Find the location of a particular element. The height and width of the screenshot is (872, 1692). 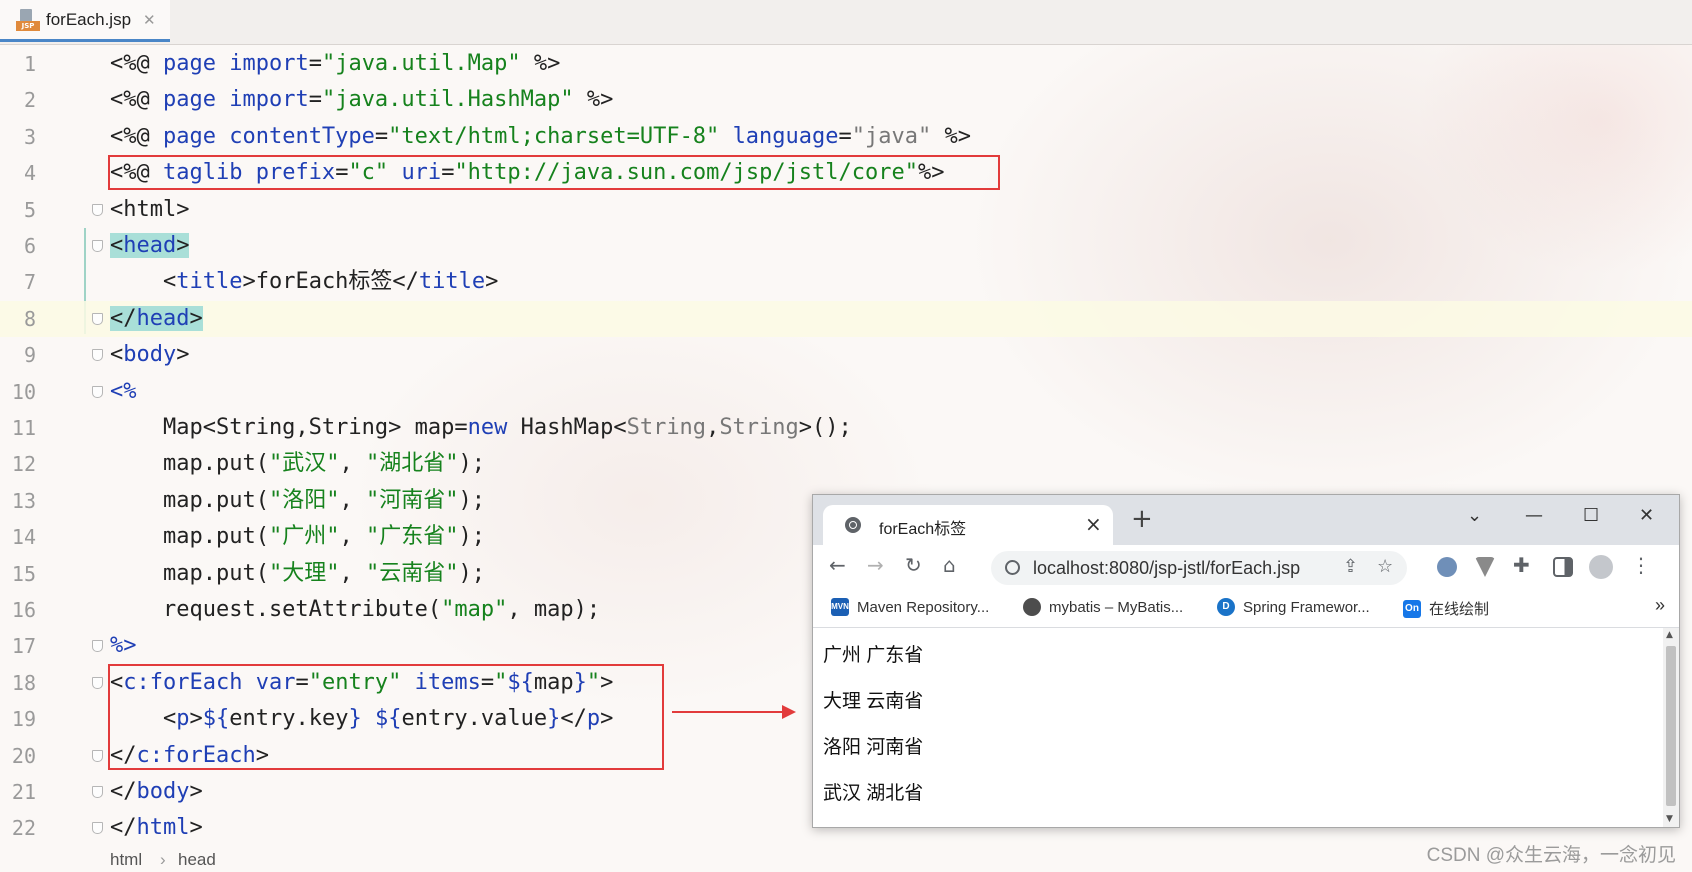

code-token: "text/html;charset=UTF-8" is located at coordinates (554, 136).